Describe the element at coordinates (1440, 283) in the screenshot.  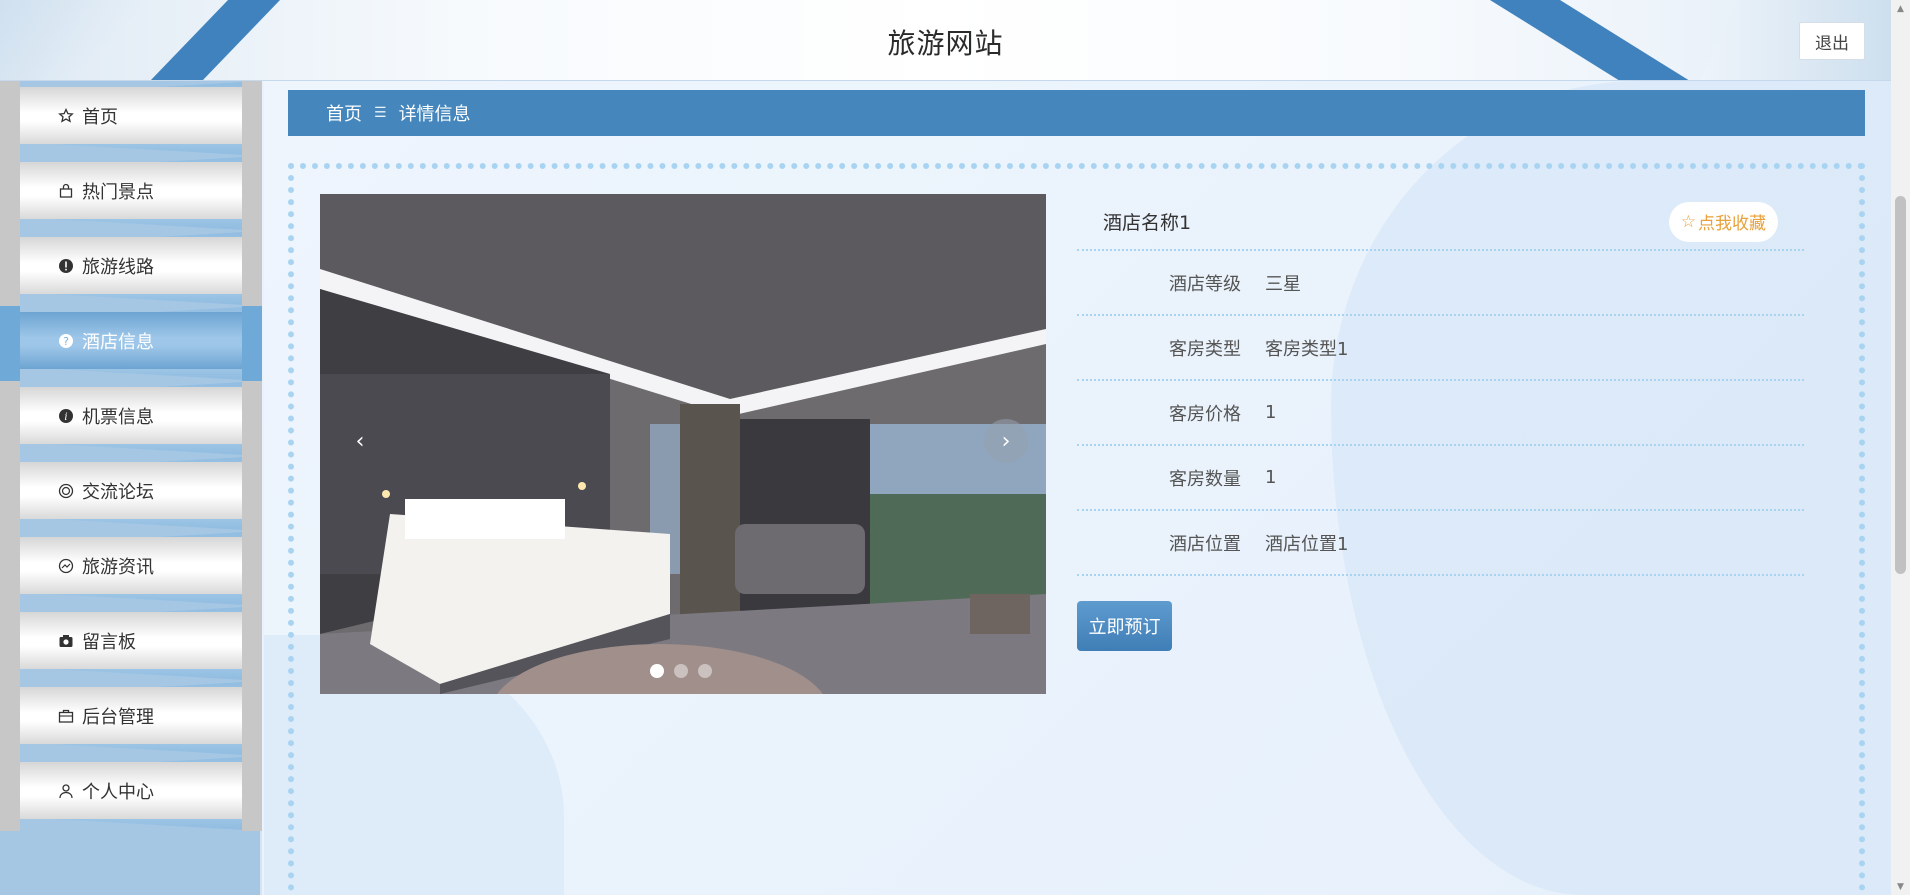
I see `hotel-field-row: 酒店等级 三星` at that location.